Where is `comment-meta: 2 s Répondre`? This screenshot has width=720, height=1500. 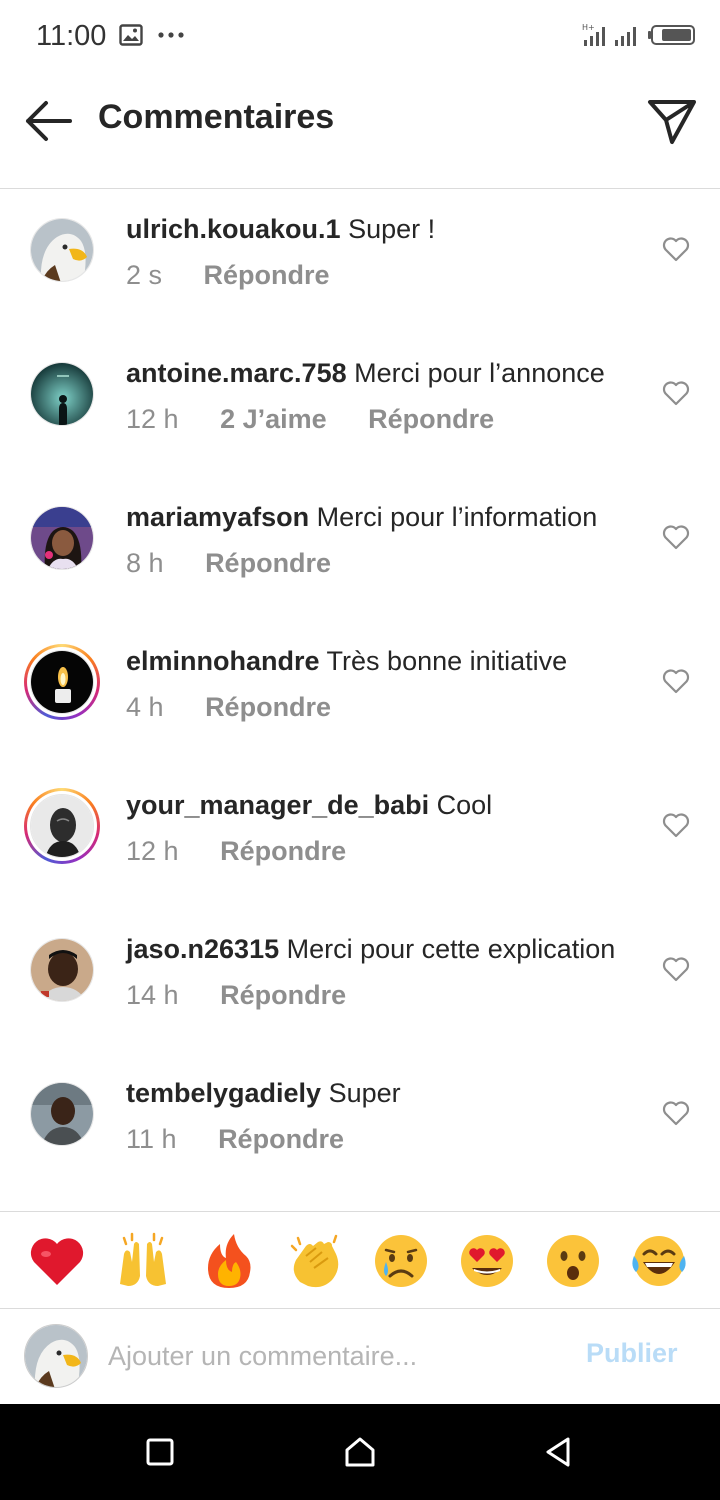 comment-meta: 2 s Répondre is located at coordinates (228, 275).